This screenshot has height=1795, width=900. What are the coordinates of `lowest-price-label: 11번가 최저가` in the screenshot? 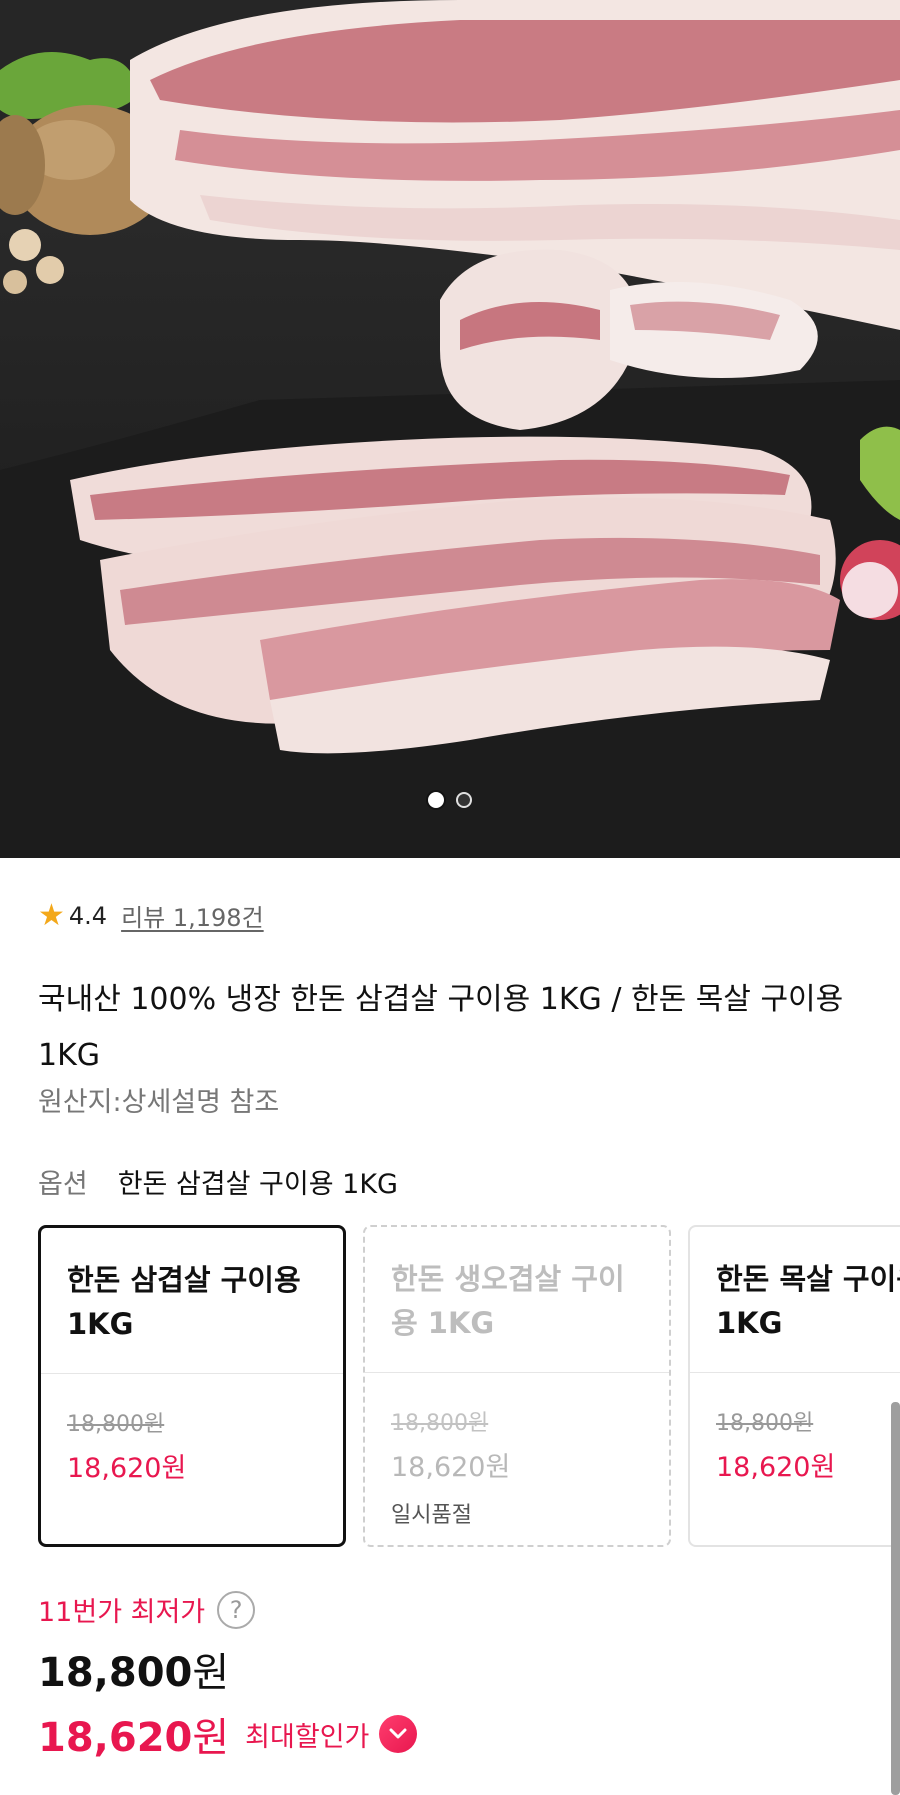 It's located at (122, 1612).